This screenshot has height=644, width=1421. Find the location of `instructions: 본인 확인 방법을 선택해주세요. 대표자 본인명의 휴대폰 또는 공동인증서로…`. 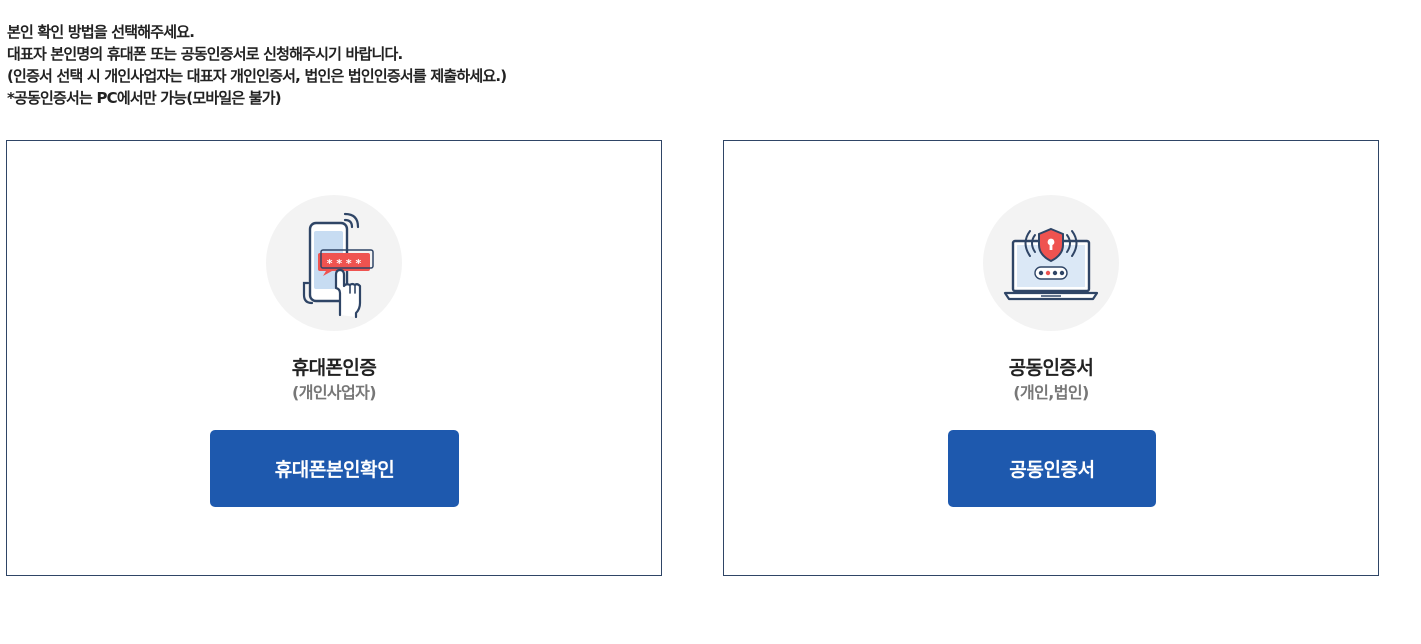

instructions: 본인 확인 방법을 선택해주세요. 대표자 본인명의 휴대폰 또는 공동인증서로… is located at coordinates (257, 65).